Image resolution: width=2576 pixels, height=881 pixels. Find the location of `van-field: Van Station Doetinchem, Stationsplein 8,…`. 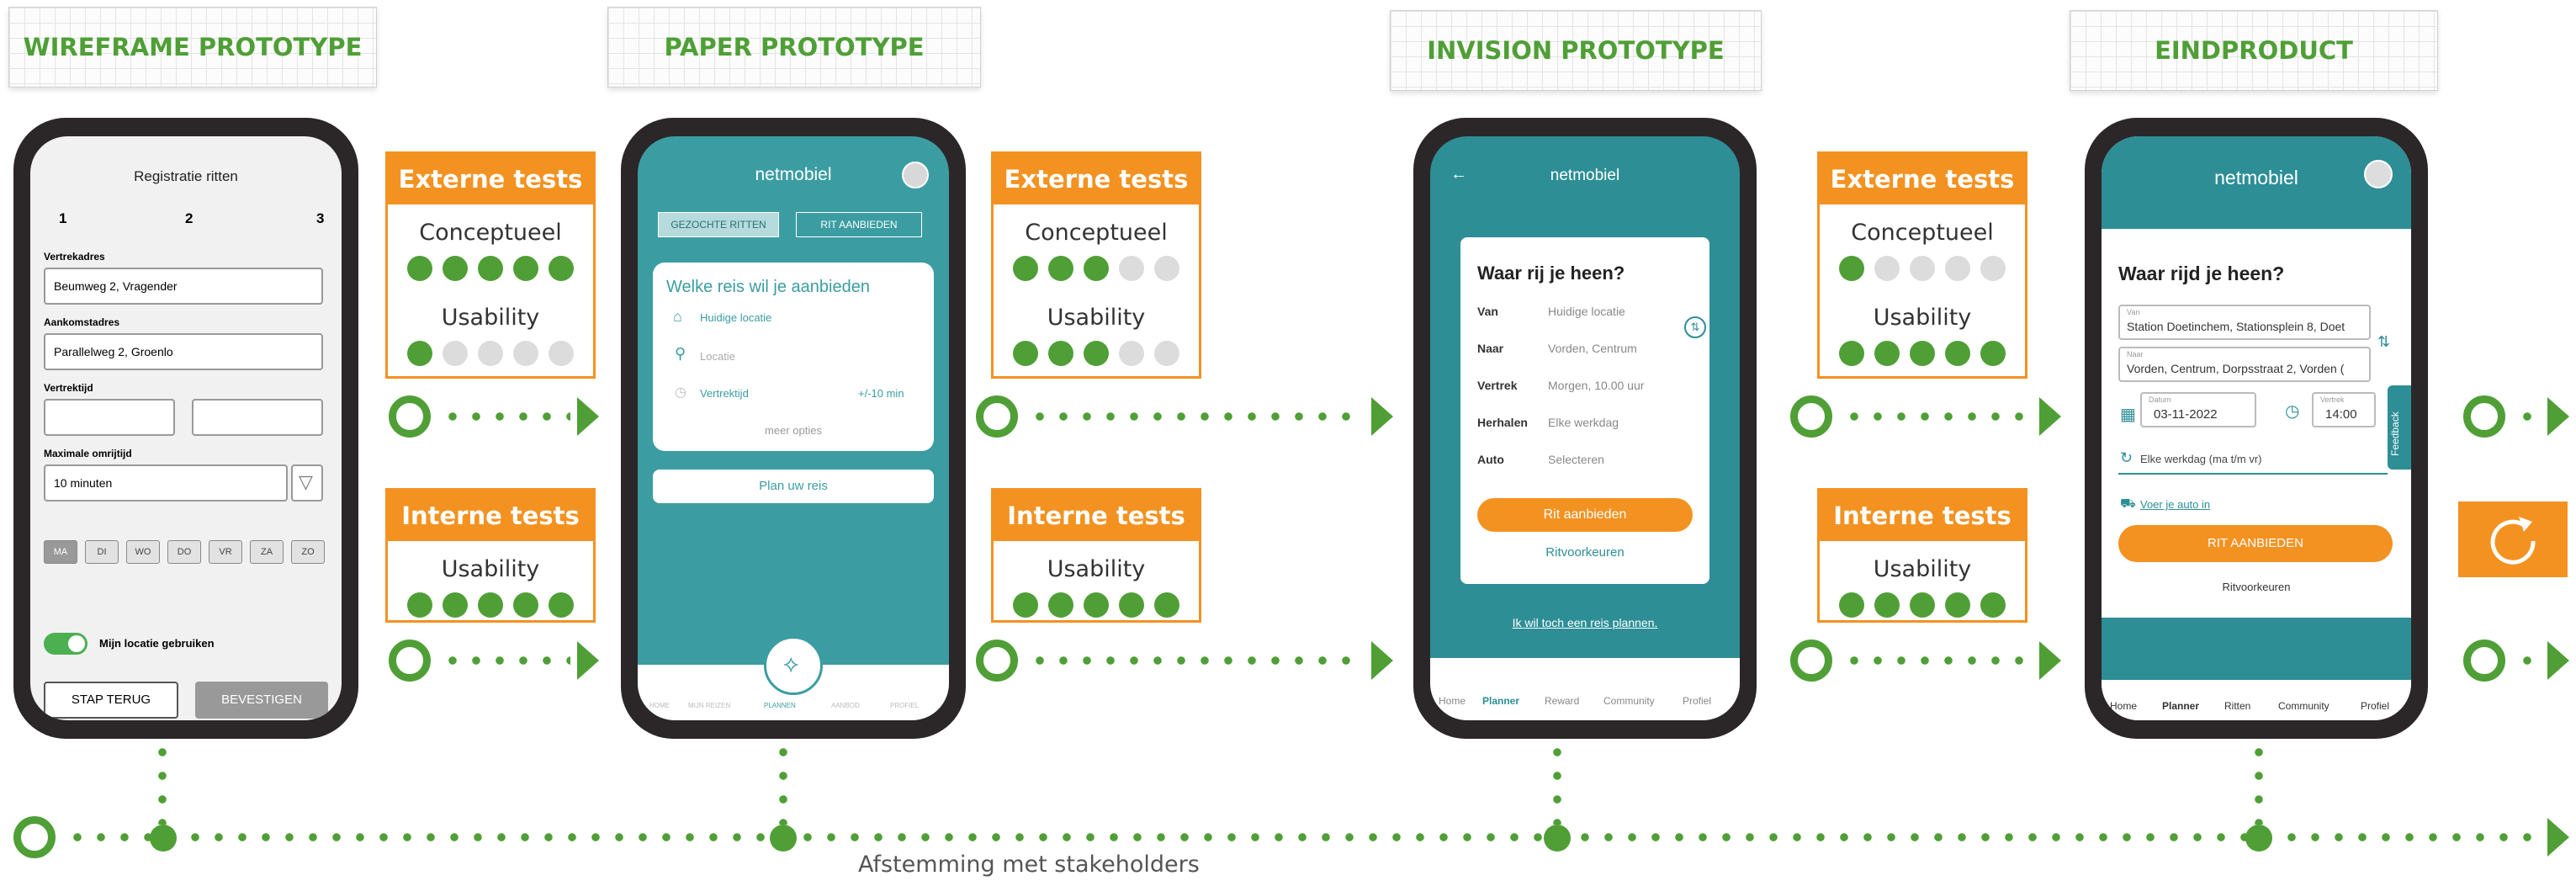

van-field: Van Station Doetinchem, Stationsplein 8,… is located at coordinates (2244, 322).